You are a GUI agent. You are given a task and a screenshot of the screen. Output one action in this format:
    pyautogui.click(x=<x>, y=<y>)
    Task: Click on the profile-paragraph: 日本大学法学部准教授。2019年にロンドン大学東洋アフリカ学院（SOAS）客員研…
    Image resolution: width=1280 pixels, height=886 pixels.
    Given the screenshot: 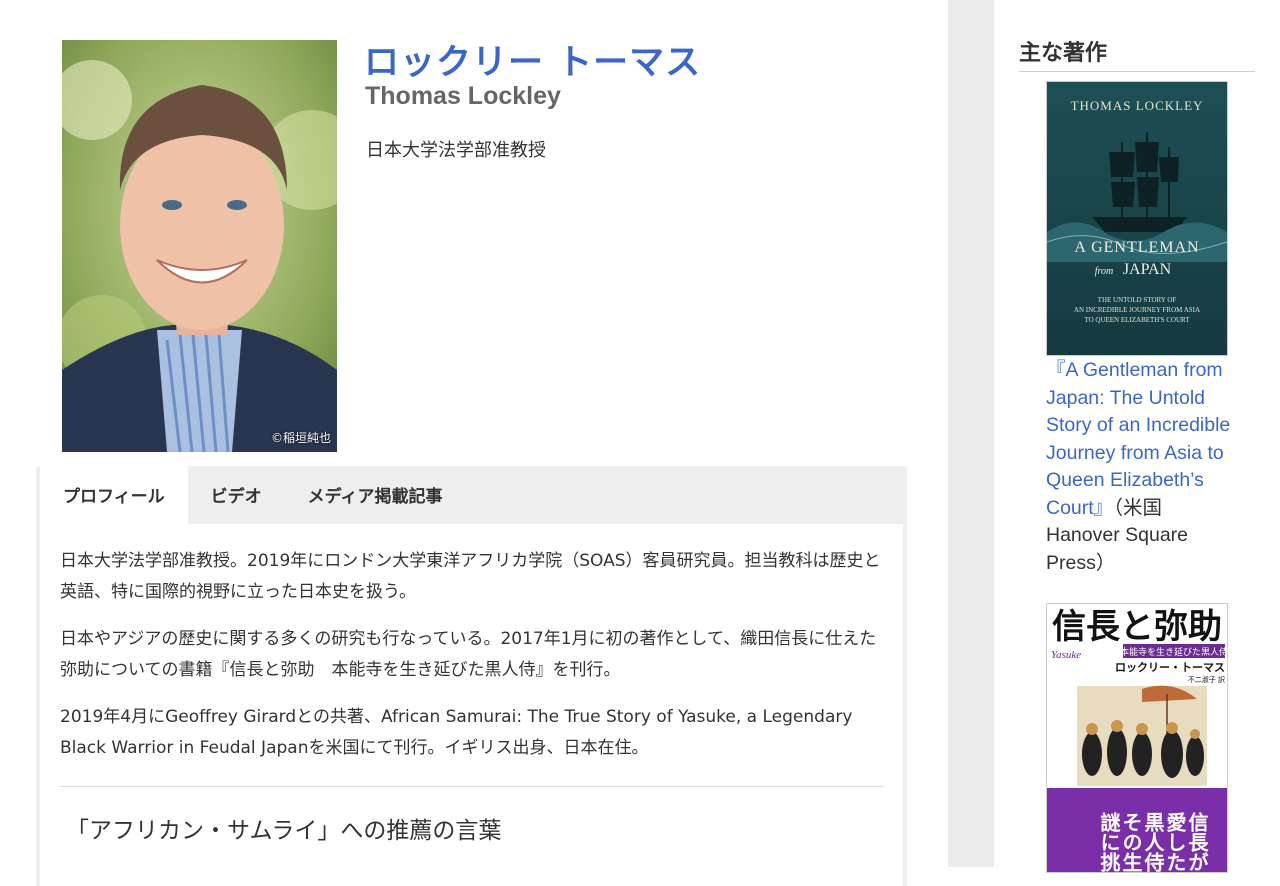 What is the action you would take?
    pyautogui.click(x=470, y=576)
    